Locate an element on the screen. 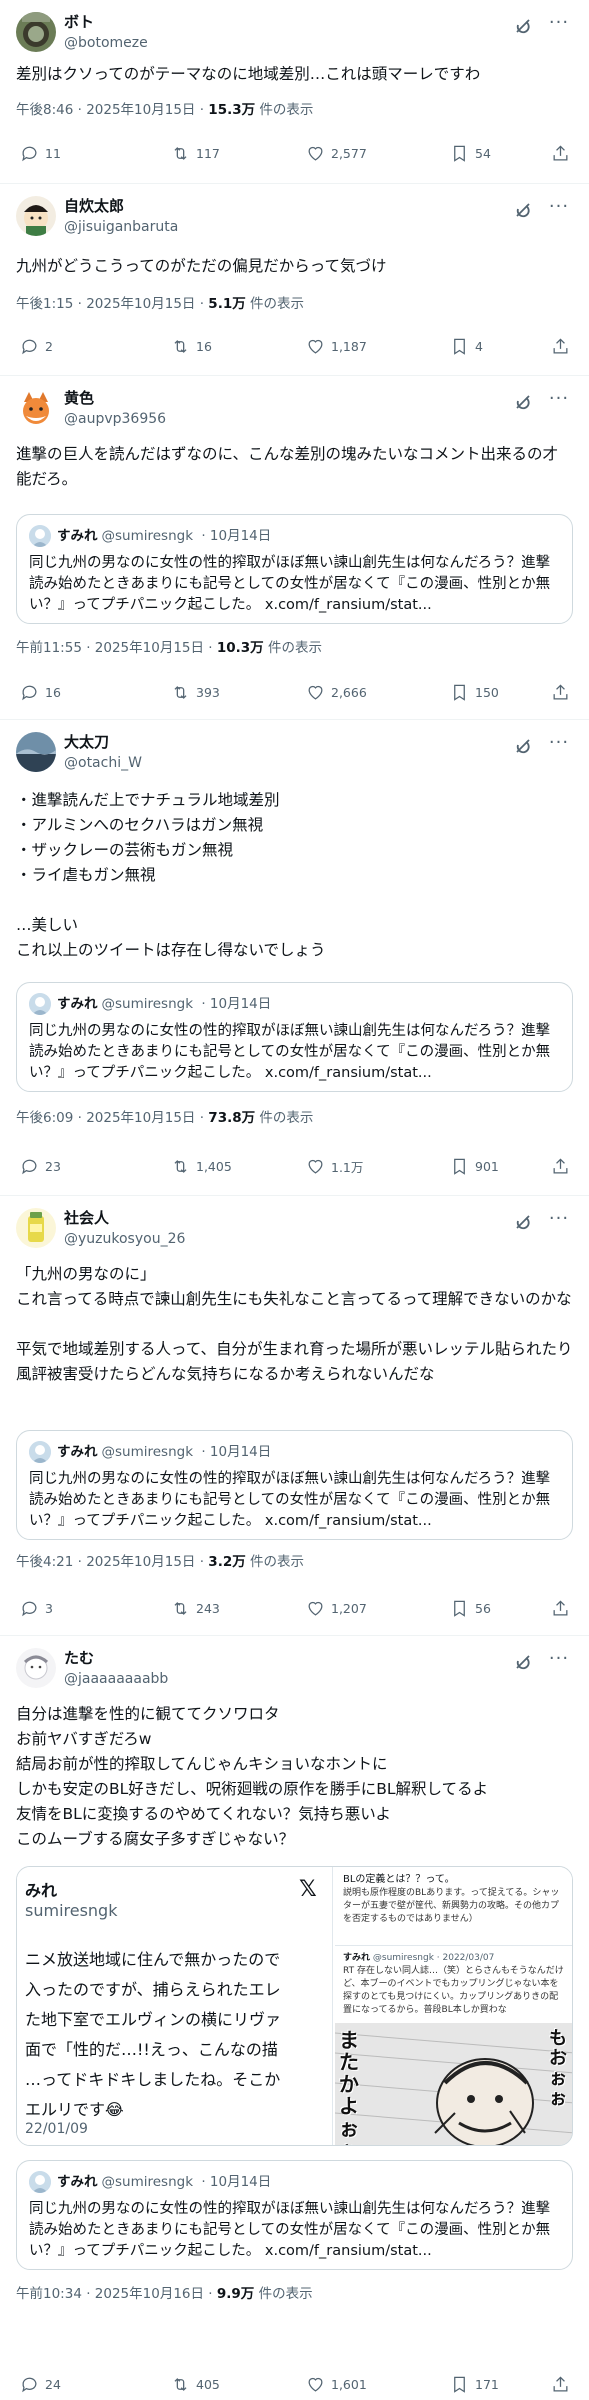 This screenshot has width=589, height=2400. like-button: 1,187 is located at coordinates (336, 346).